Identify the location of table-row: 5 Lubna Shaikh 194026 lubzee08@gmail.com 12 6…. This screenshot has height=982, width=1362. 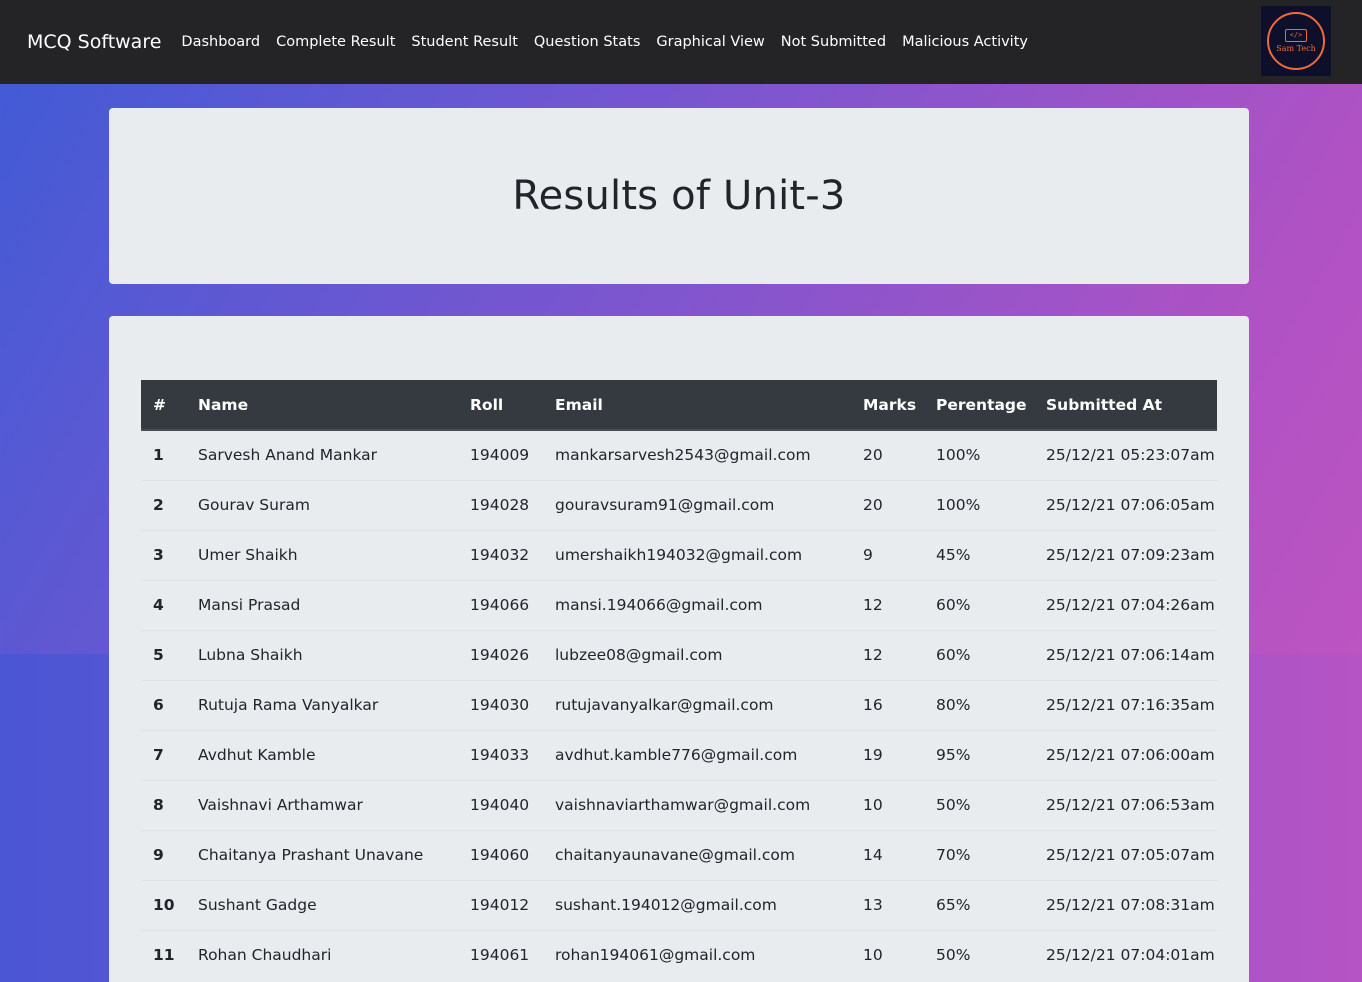
(679, 654).